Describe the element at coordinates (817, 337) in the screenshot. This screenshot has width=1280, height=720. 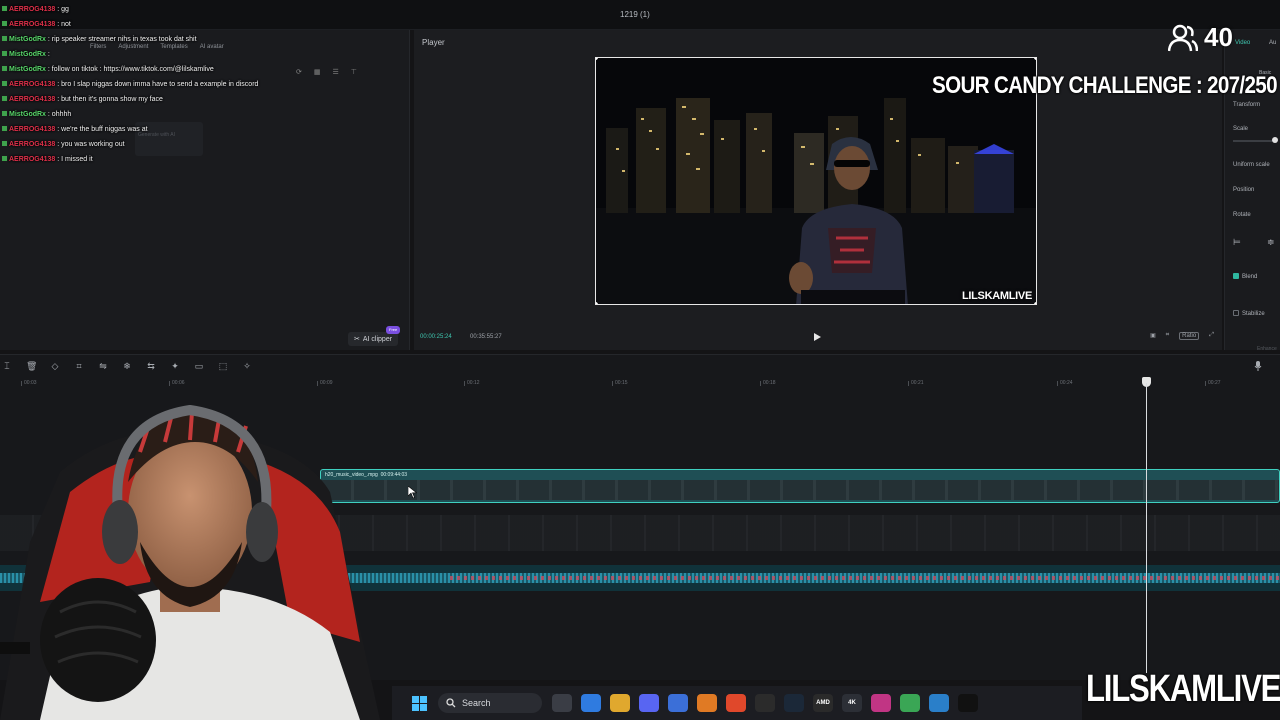
I see `play-icon` at that location.